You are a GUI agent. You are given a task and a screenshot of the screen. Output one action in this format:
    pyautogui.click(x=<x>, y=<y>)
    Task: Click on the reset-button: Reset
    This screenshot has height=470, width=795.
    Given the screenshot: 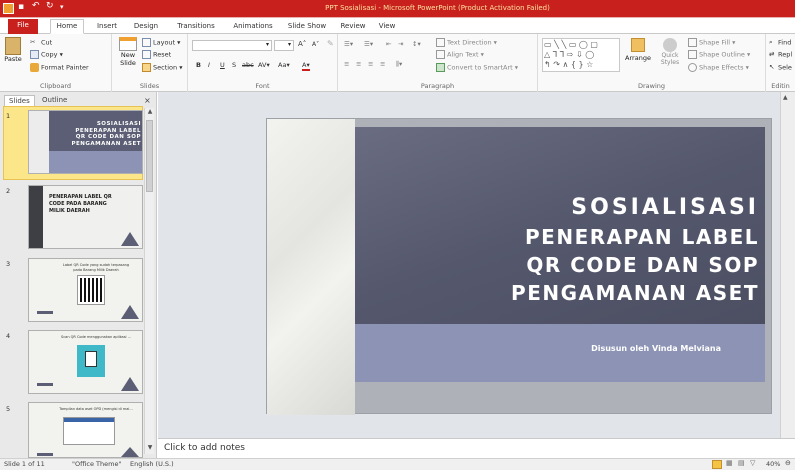 What is the action you would take?
    pyautogui.click(x=156, y=54)
    